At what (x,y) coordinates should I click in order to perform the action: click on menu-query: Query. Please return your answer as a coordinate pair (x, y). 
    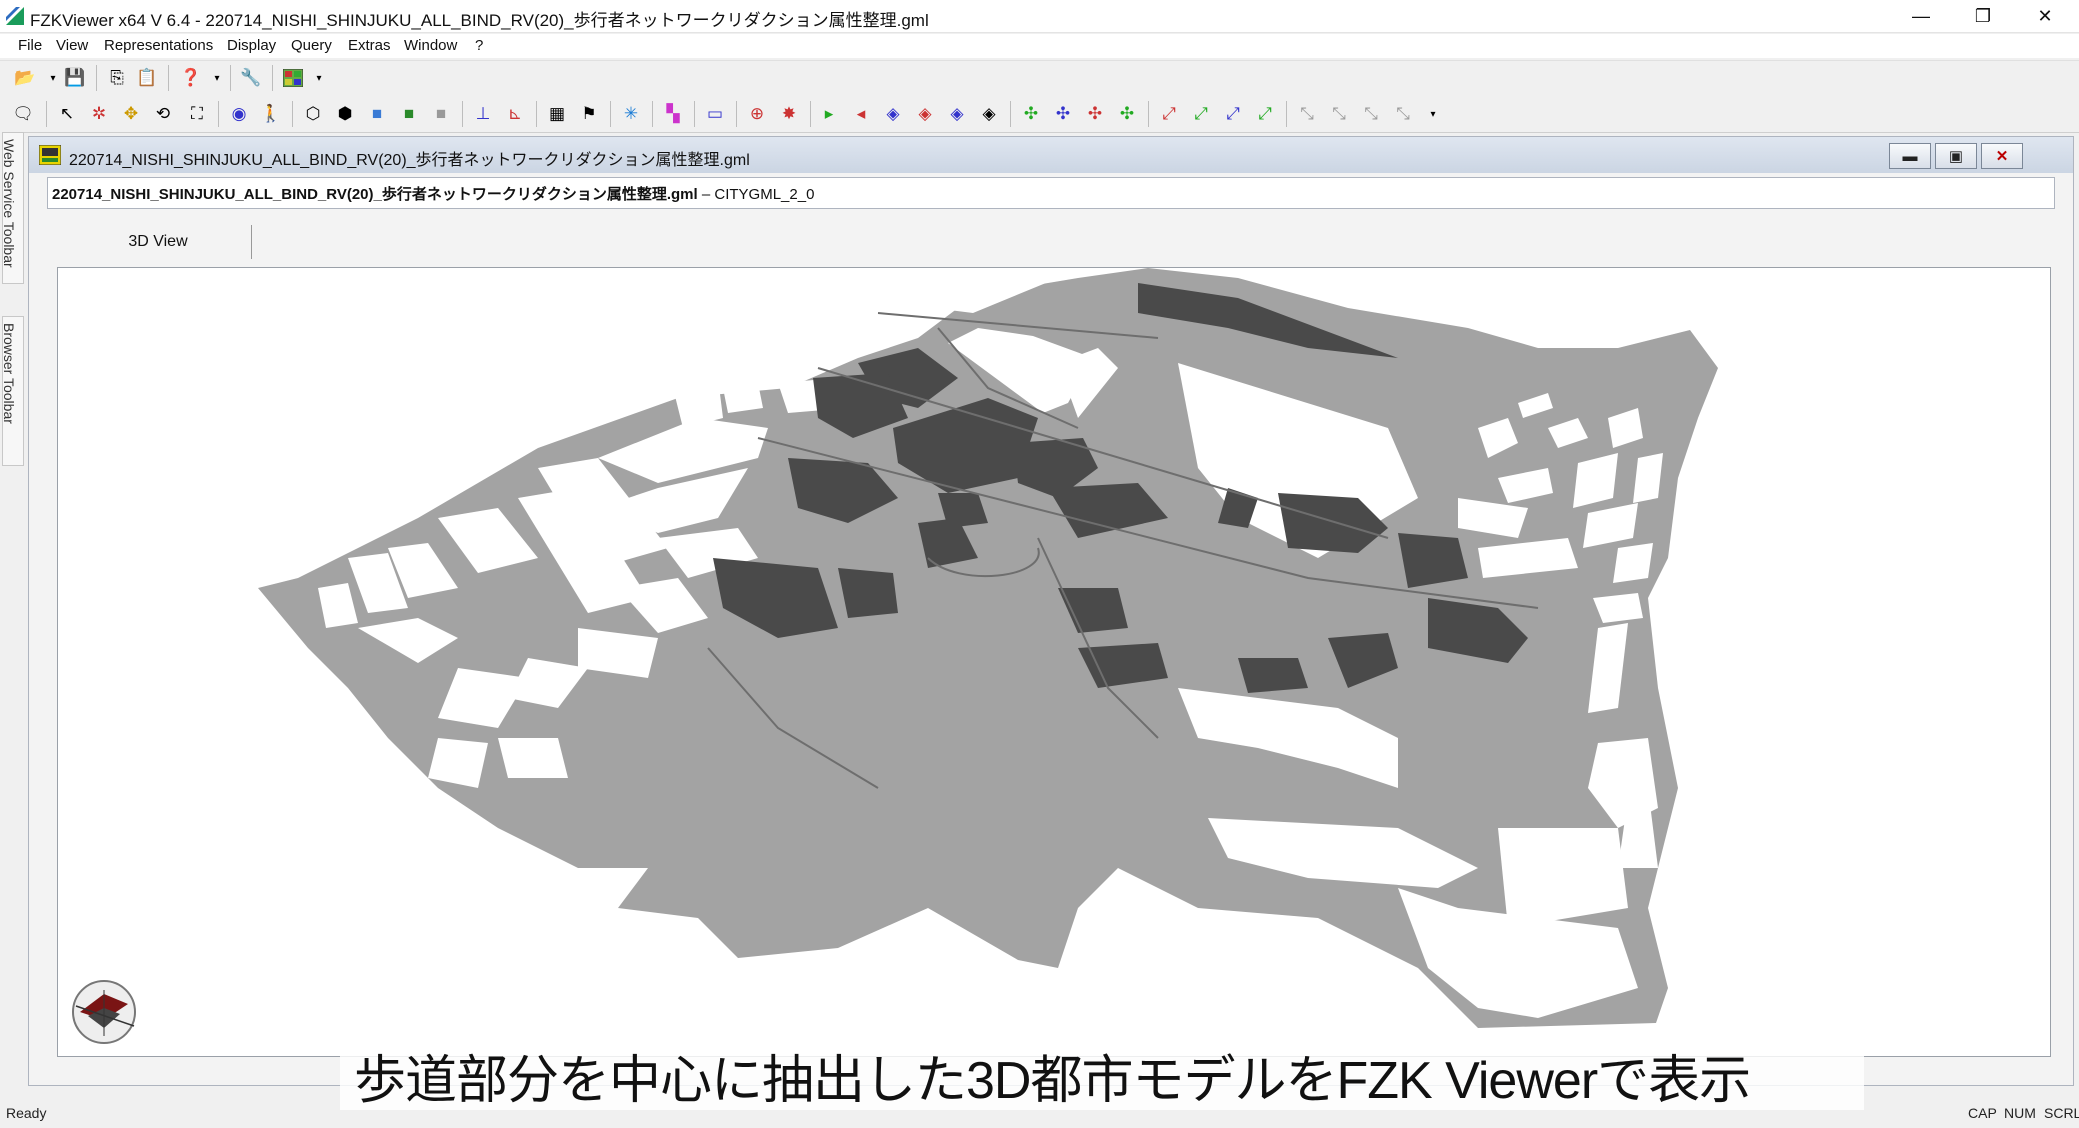
    Looking at the image, I should click on (311, 45).